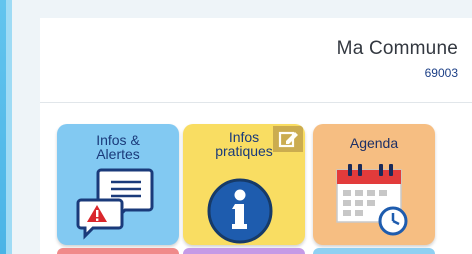 This screenshot has height=254, width=472. I want to click on side-strip-light, so click(9, 127).